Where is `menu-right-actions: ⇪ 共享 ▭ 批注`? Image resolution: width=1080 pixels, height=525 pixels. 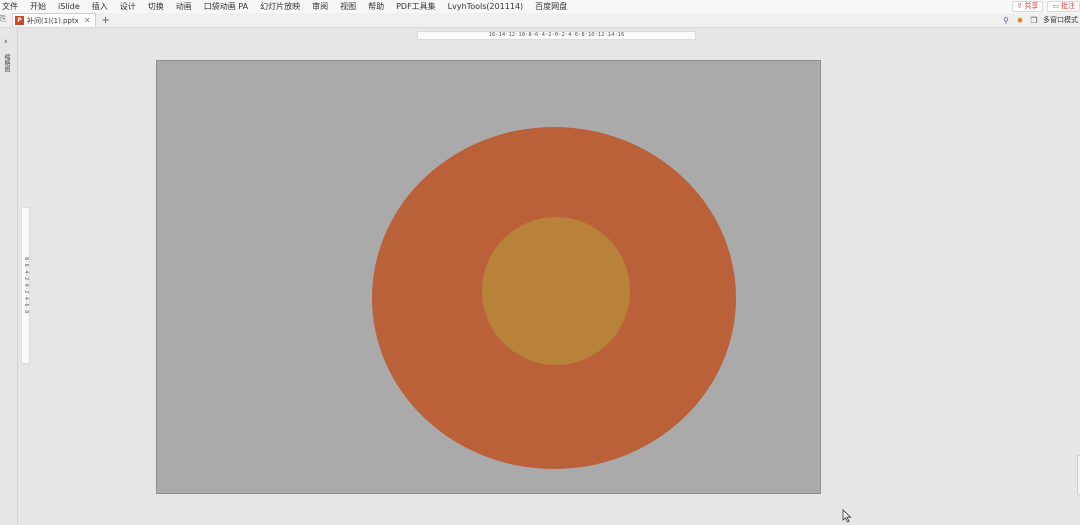 menu-right-actions: ⇪ 共享 ▭ 批注 is located at coordinates (1044, 6).